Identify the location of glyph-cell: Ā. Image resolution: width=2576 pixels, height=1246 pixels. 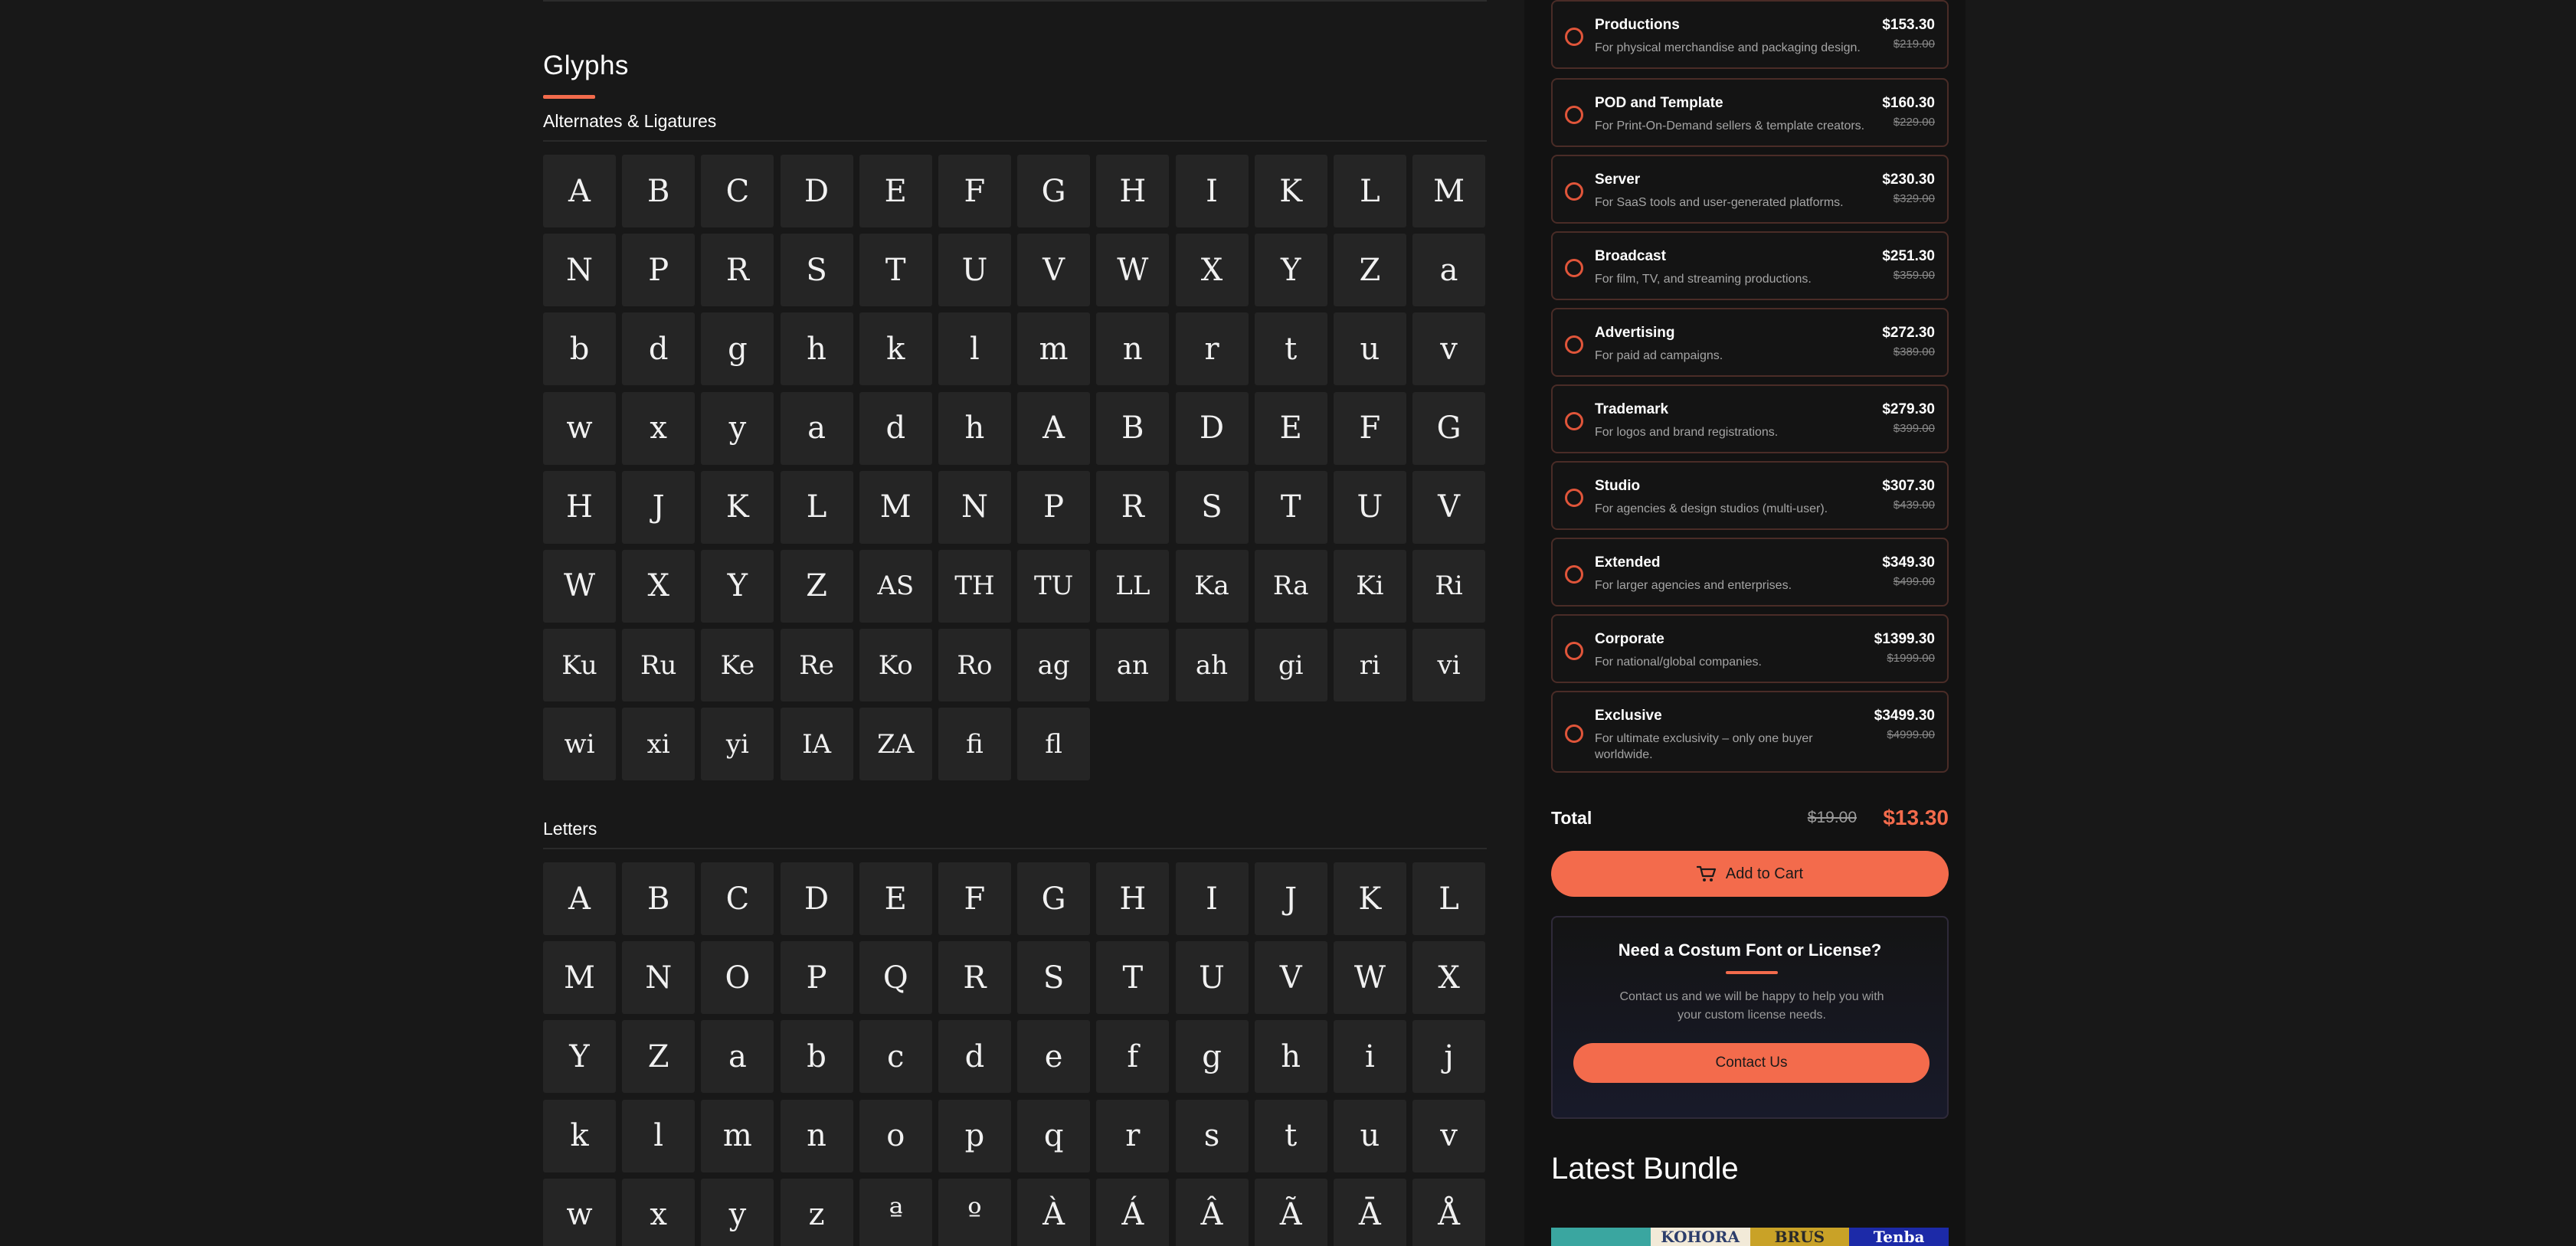
(1369, 1212).